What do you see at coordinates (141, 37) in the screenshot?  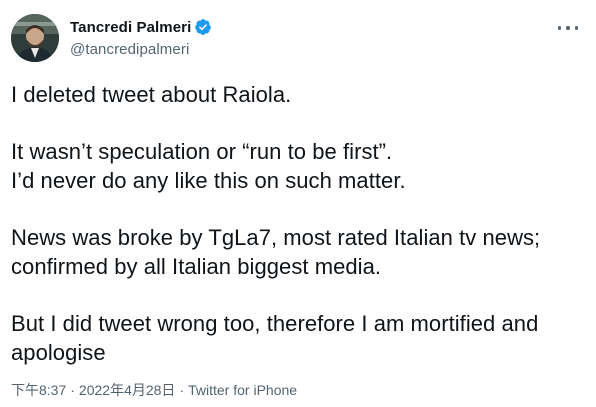 I see `author-names: Tancredi Palmeri @tancredipalmeri` at bounding box center [141, 37].